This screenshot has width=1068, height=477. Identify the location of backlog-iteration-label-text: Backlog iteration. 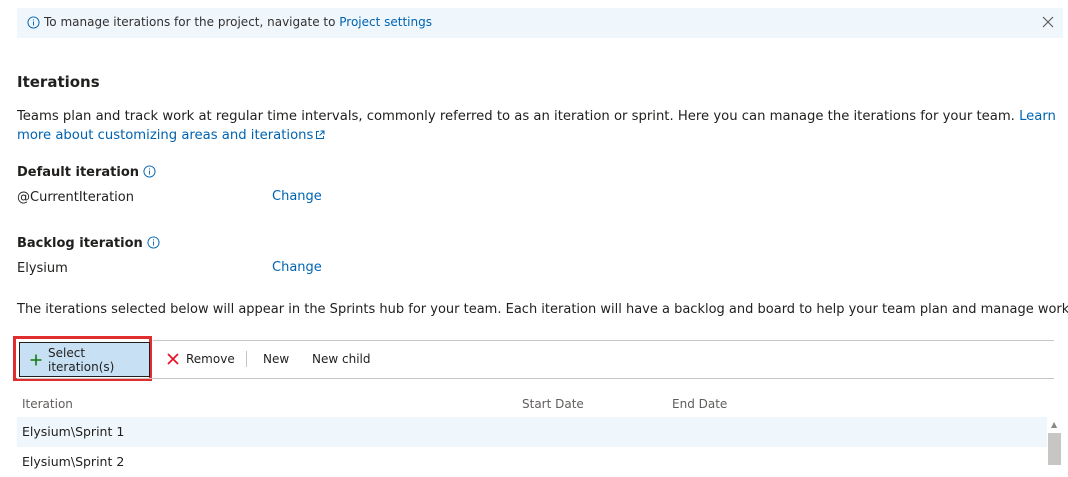
(80, 243).